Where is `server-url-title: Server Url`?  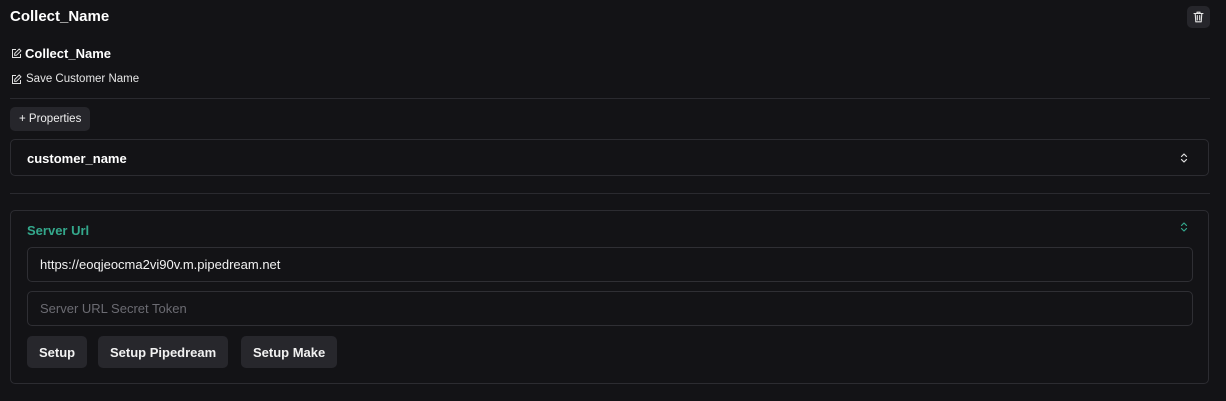 server-url-title: Server Url is located at coordinates (58, 230).